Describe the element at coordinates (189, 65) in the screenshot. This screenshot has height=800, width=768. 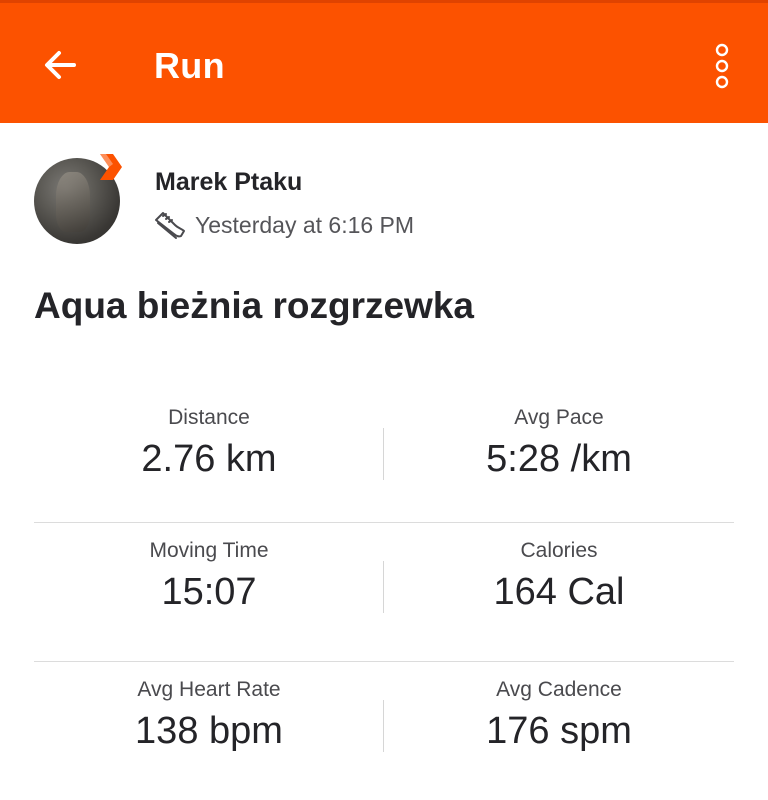
I see `page-title: Run` at that location.